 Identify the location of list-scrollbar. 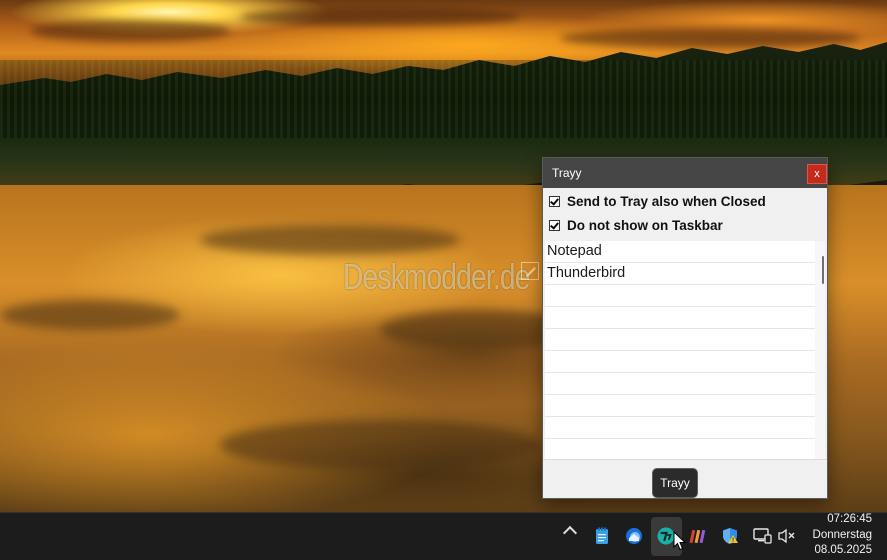
(820, 350).